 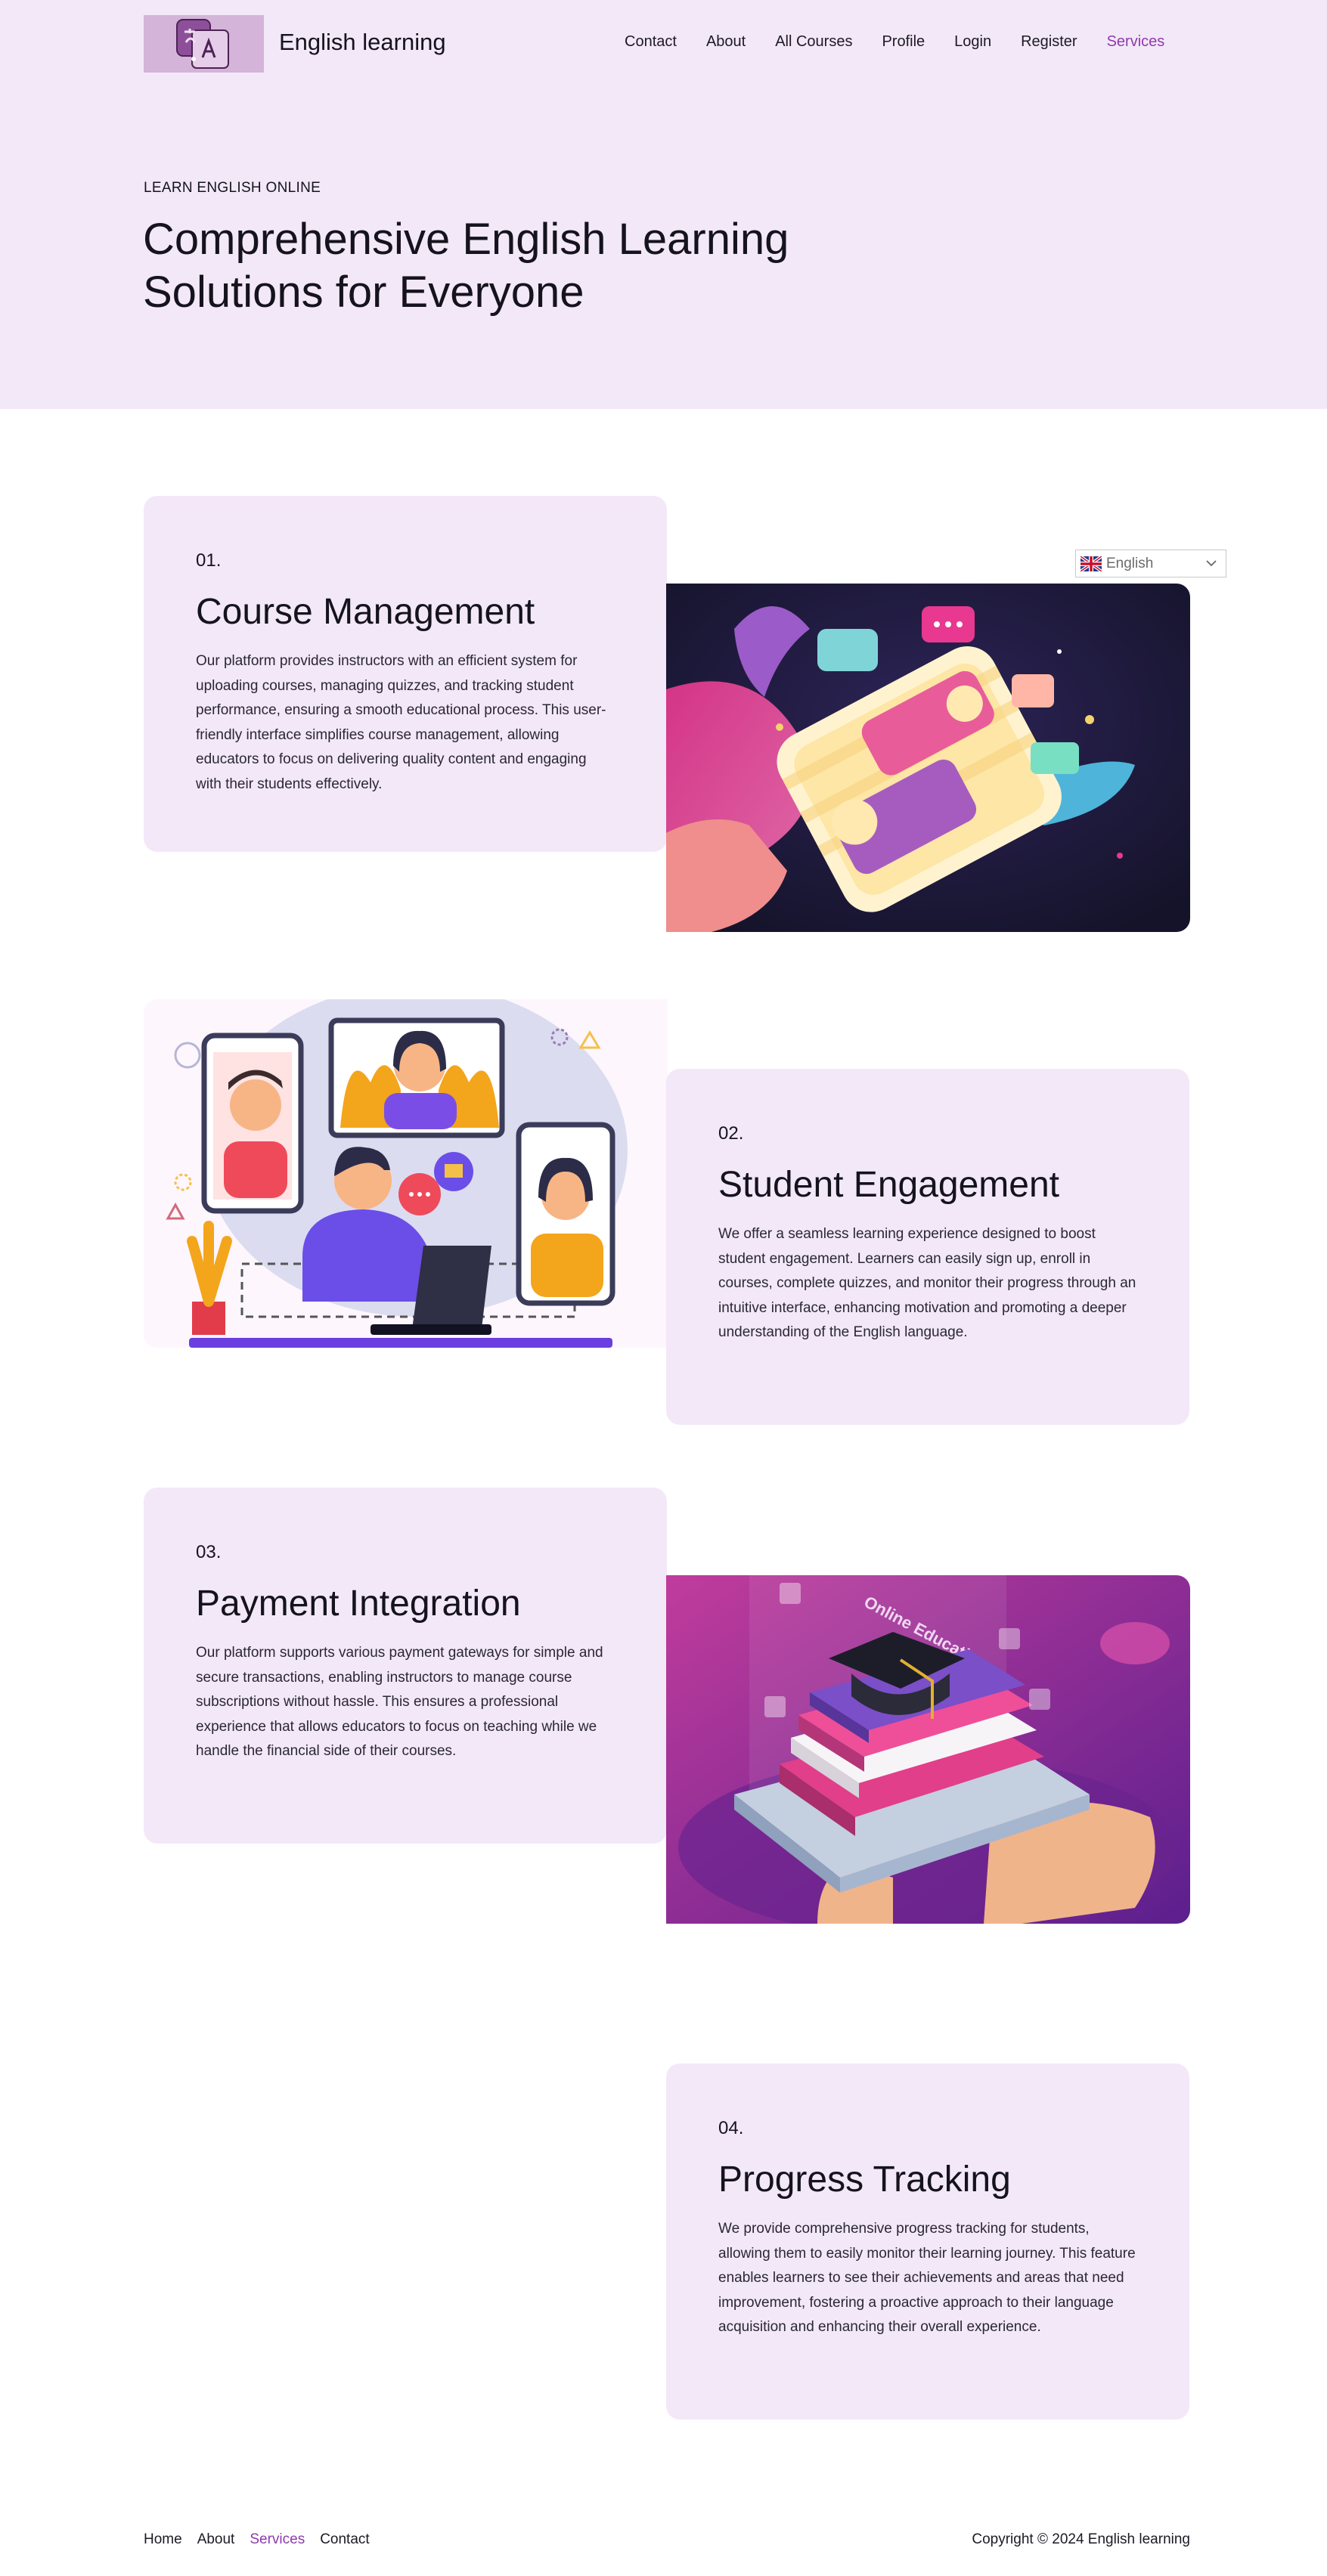 What do you see at coordinates (365, 612) in the screenshot?
I see `feature-title: Course Management` at bounding box center [365, 612].